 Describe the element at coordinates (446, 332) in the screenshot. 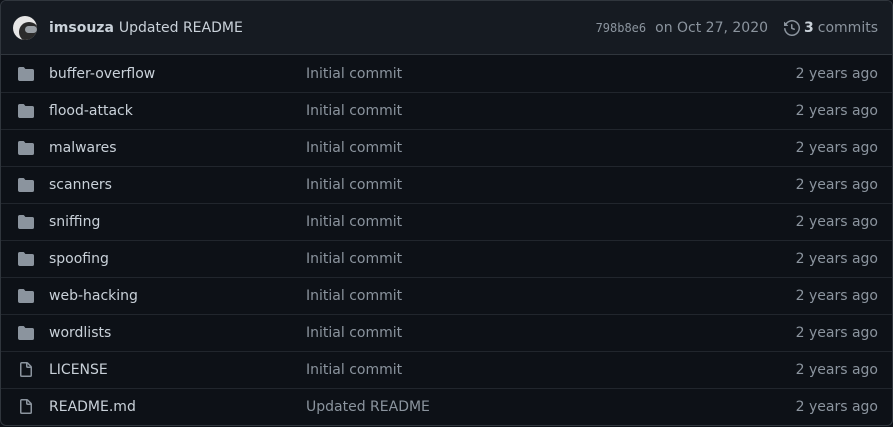

I see `file-row: wordlists Initial commit 2 years ago` at that location.